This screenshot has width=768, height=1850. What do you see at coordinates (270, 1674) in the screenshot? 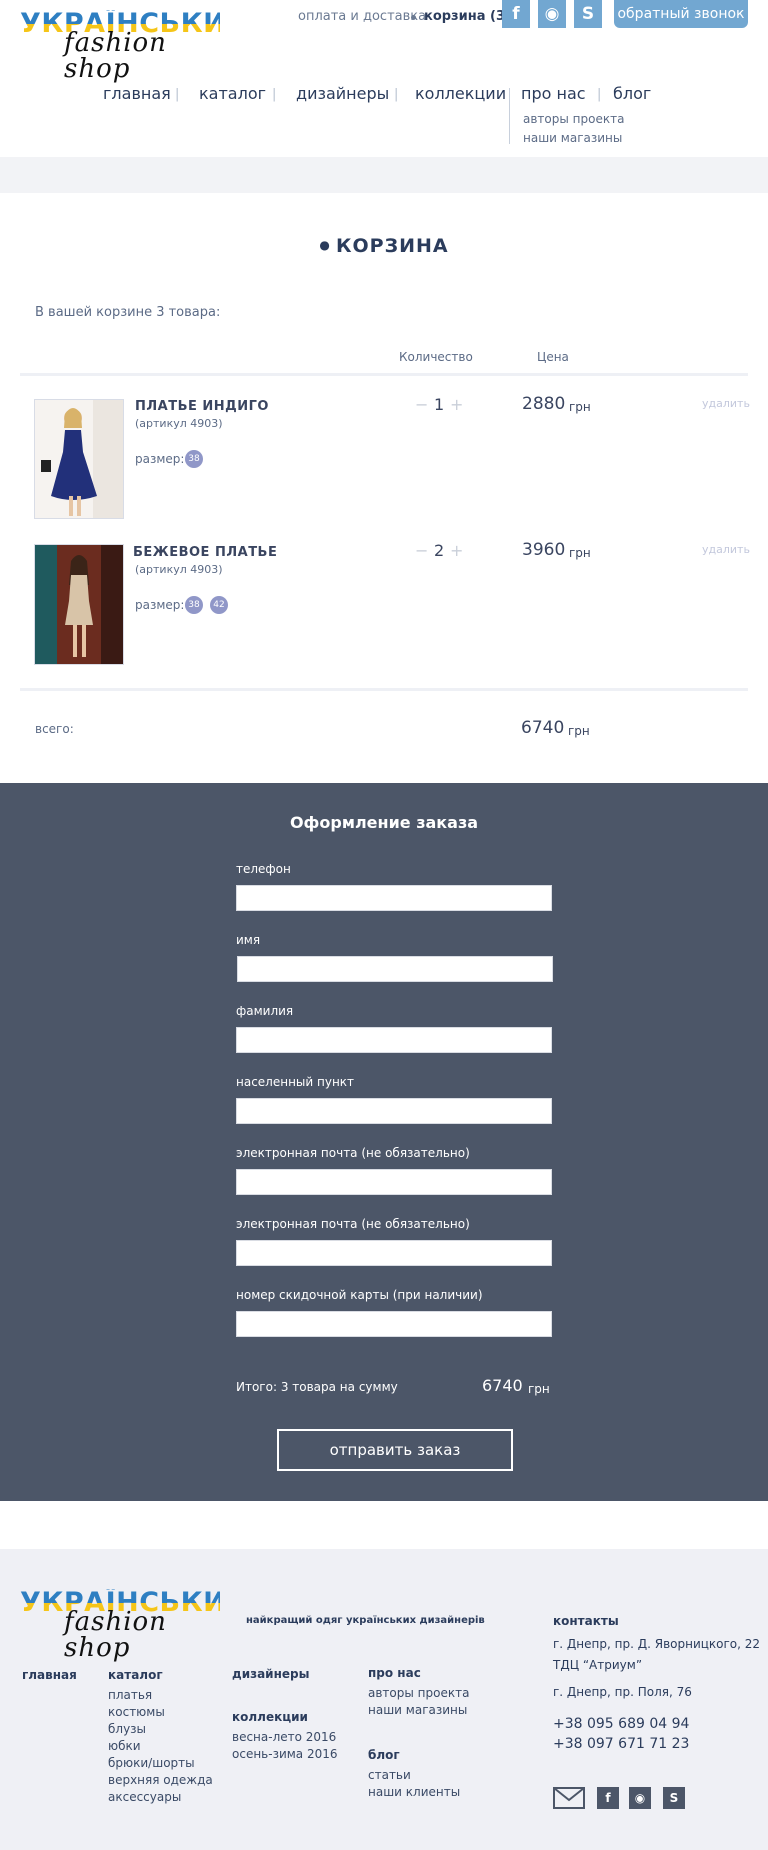
I see `footer-designers-link: дизайнеры` at bounding box center [270, 1674].